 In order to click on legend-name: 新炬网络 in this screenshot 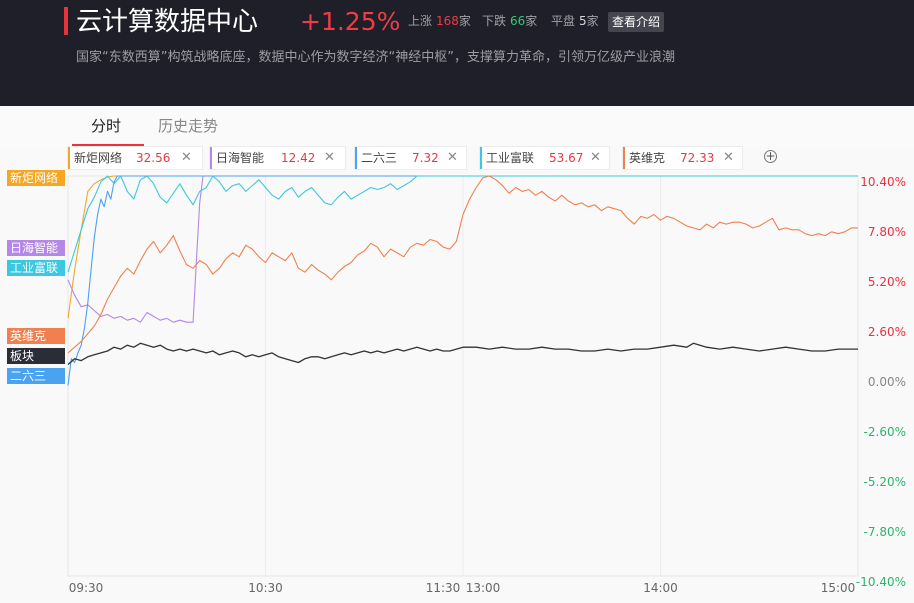, I will do `click(98, 158)`.